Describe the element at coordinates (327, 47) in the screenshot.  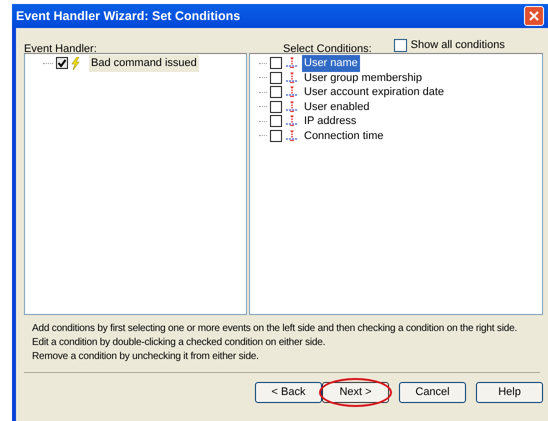
I see `panel-label: Select Conditions:` at that location.